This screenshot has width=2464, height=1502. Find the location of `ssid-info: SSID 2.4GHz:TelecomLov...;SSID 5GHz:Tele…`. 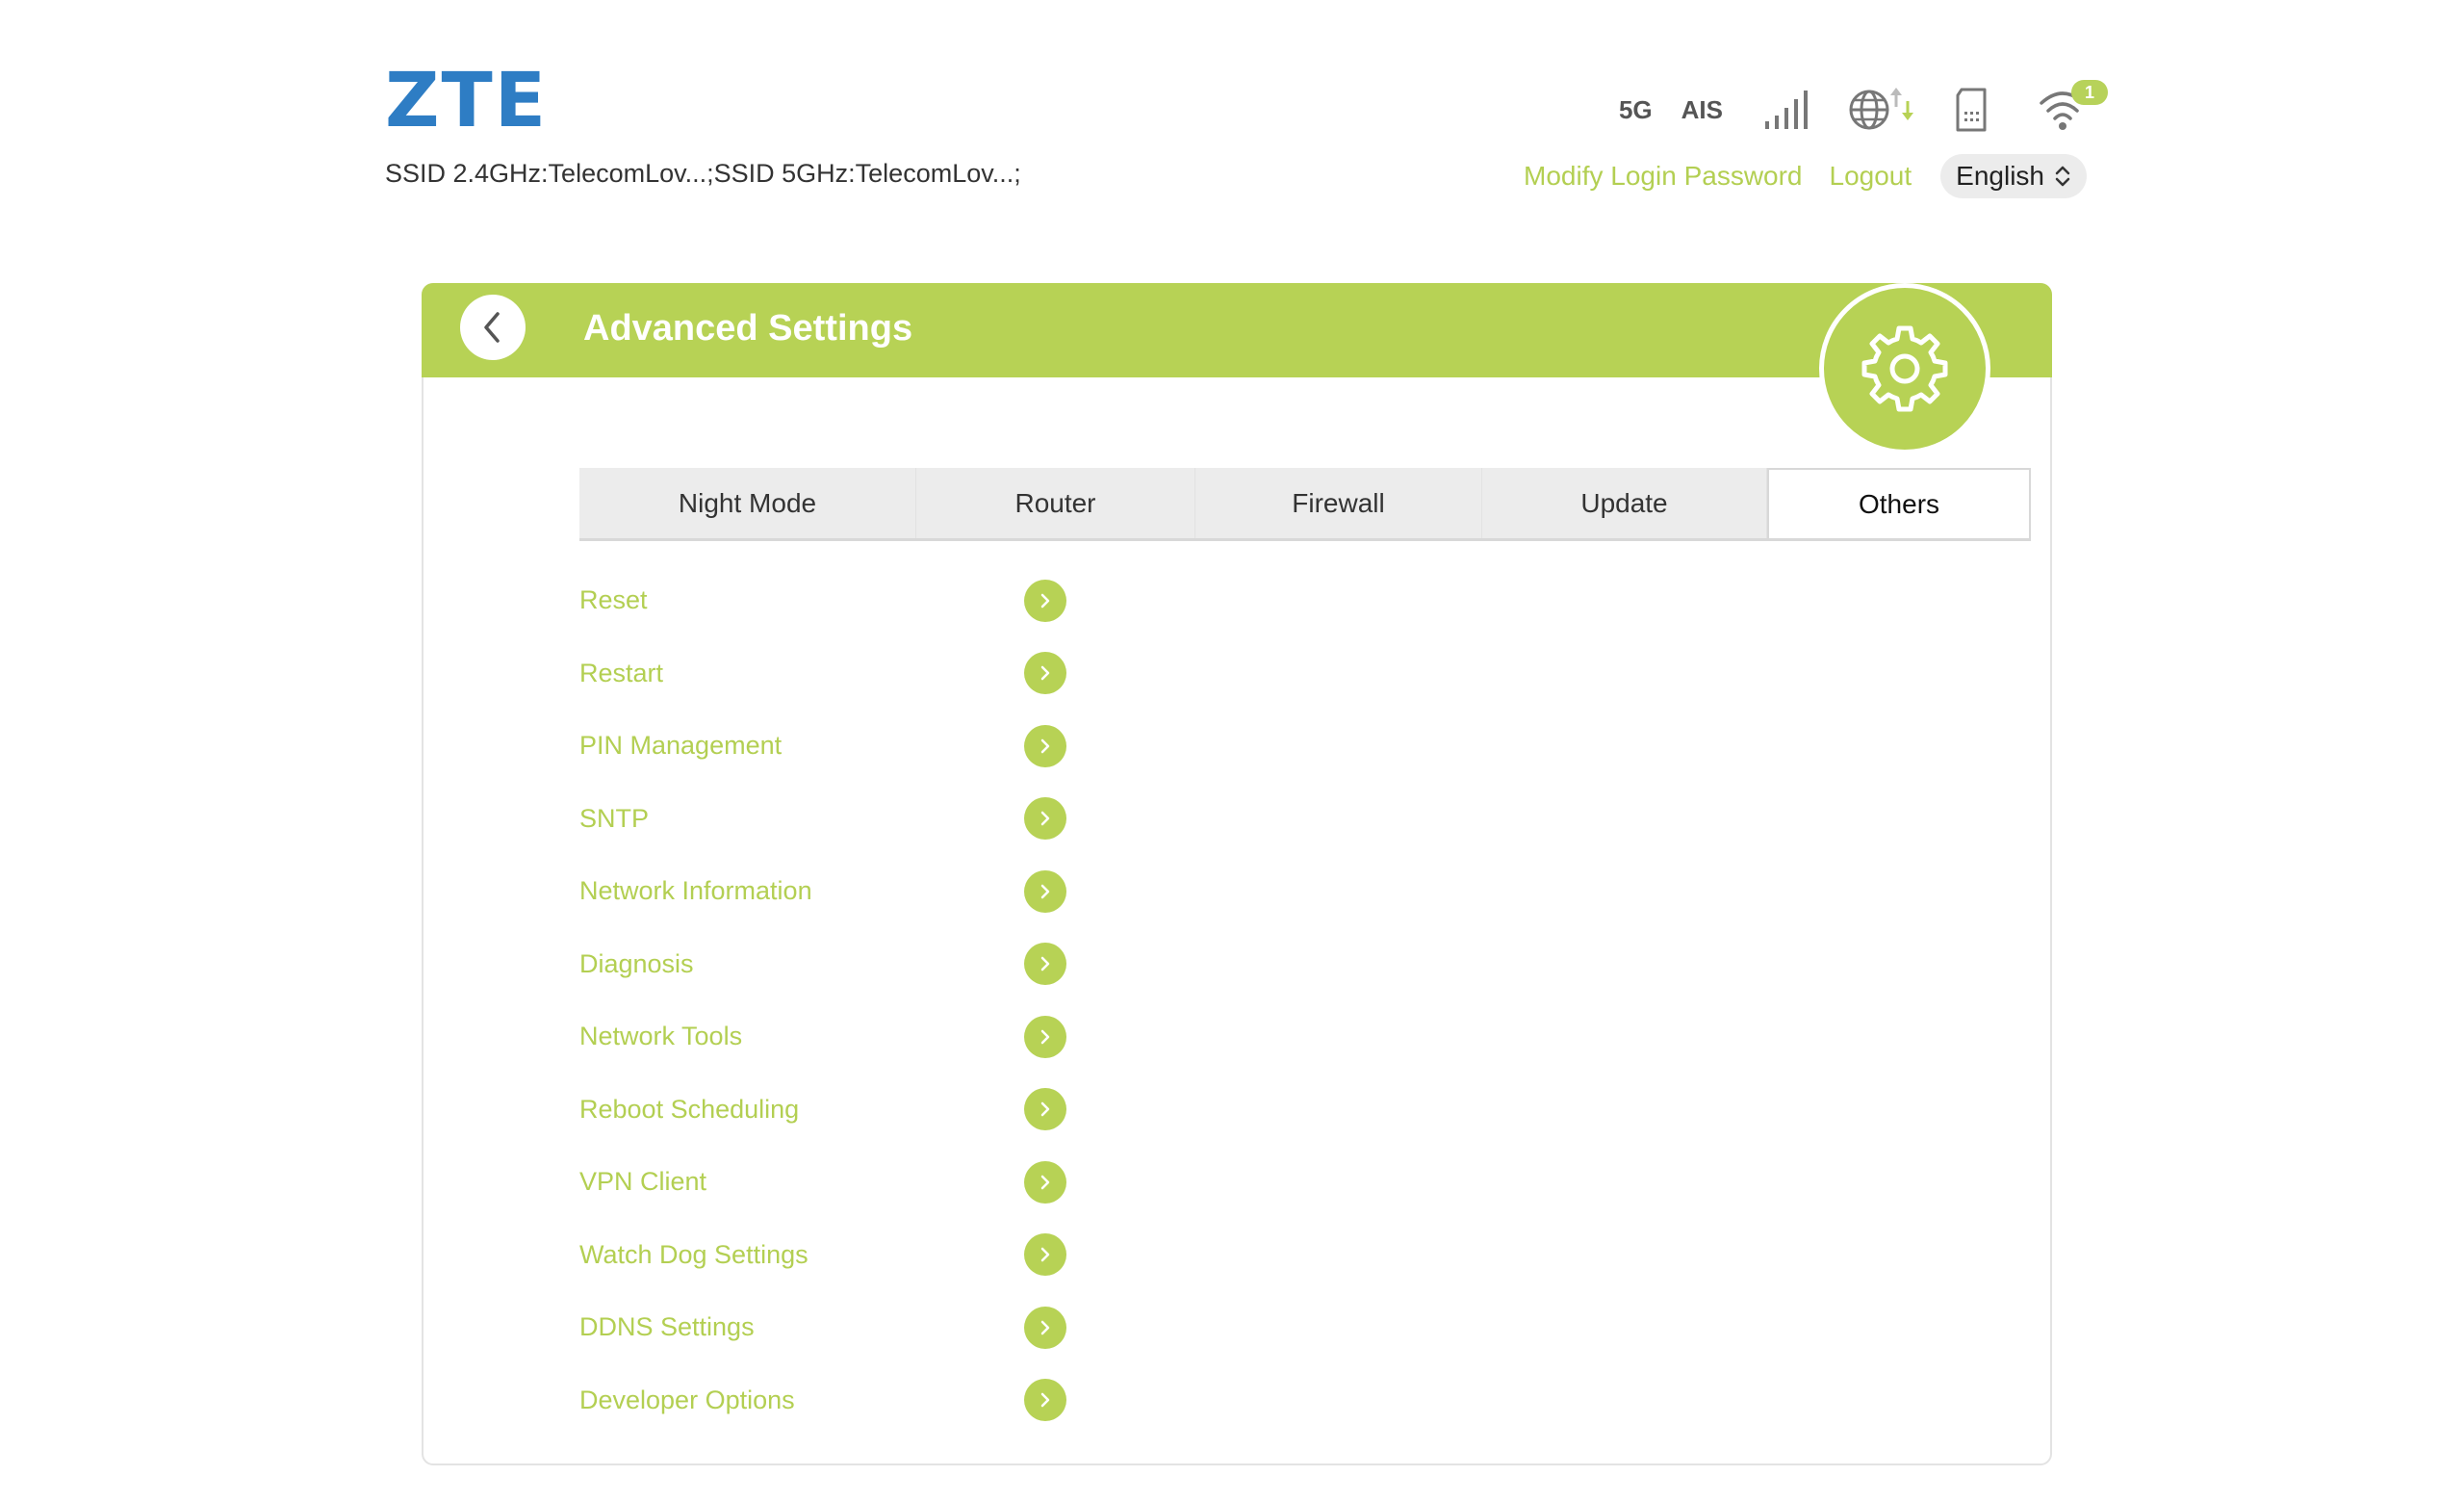

ssid-info: SSID 2.4GHz:TelecomLov...;SSID 5GHz:Tele… is located at coordinates (703, 173).